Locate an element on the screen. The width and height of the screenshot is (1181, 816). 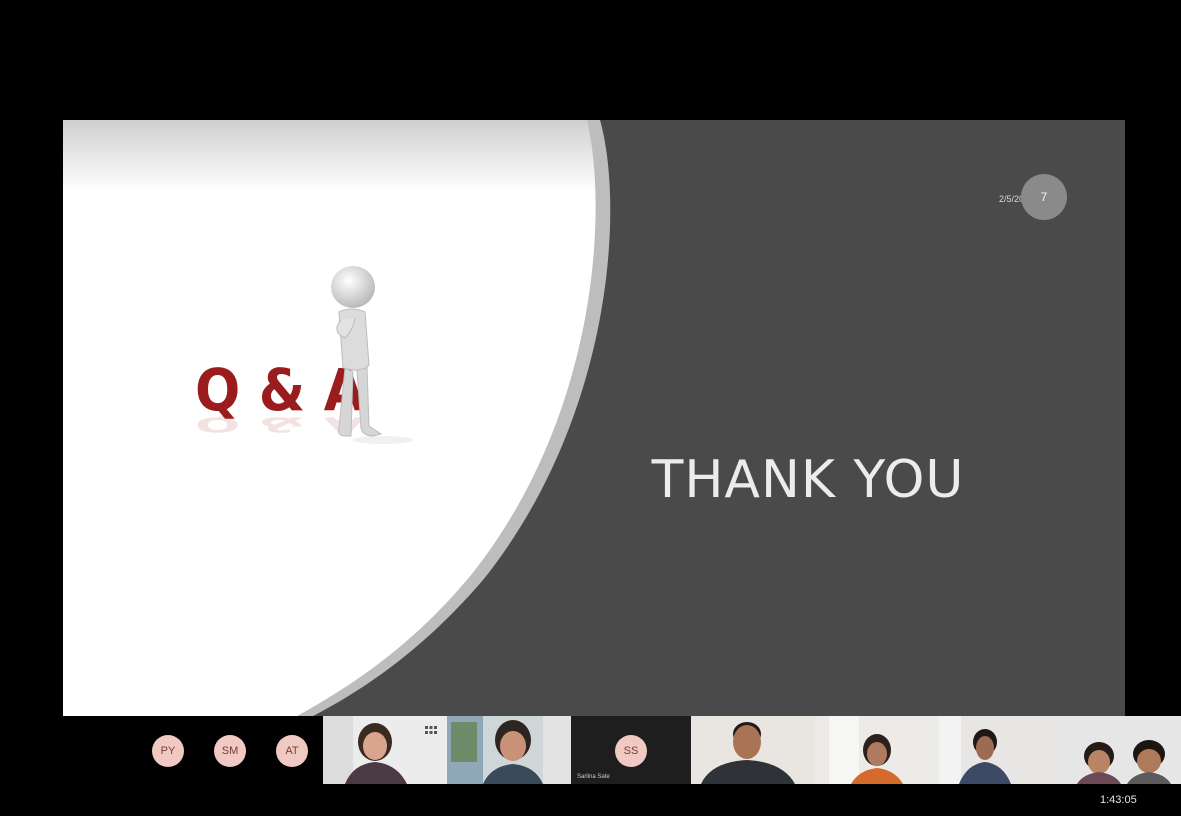
grid-view-icon is located at coordinates (431, 730).